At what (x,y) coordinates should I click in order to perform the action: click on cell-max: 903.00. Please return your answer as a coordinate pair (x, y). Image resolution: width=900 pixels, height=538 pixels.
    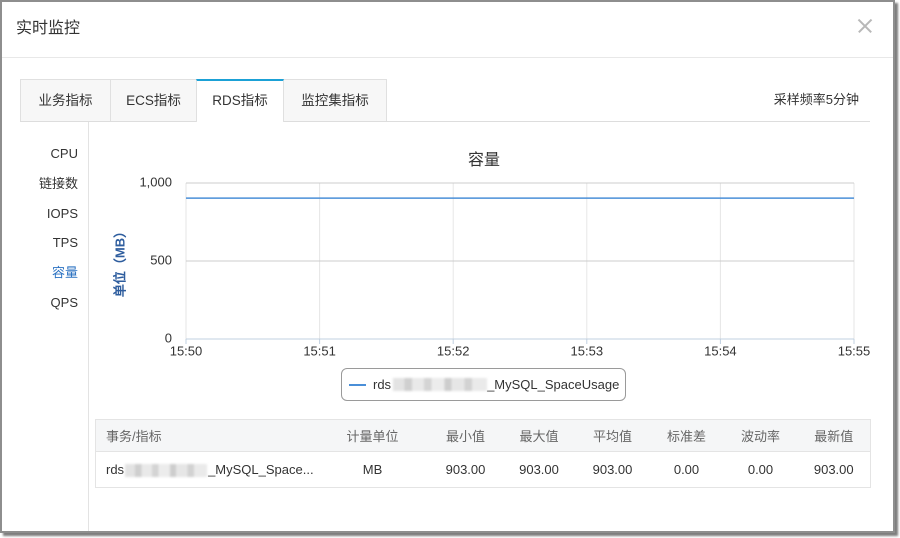
    Looking at the image, I should click on (539, 469).